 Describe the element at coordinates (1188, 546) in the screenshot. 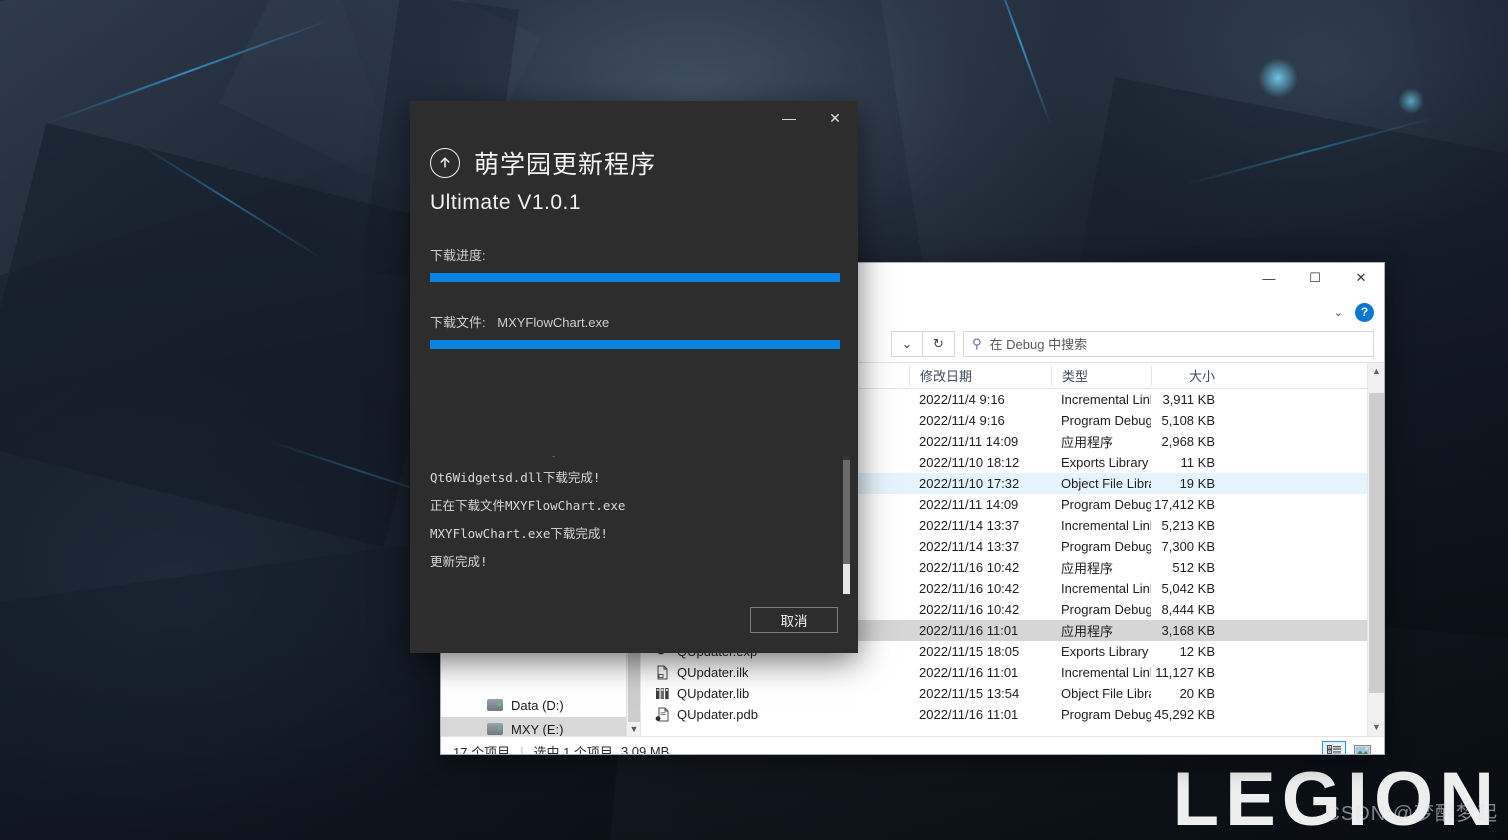

I see `file-size-cell: 7,300 KB` at that location.